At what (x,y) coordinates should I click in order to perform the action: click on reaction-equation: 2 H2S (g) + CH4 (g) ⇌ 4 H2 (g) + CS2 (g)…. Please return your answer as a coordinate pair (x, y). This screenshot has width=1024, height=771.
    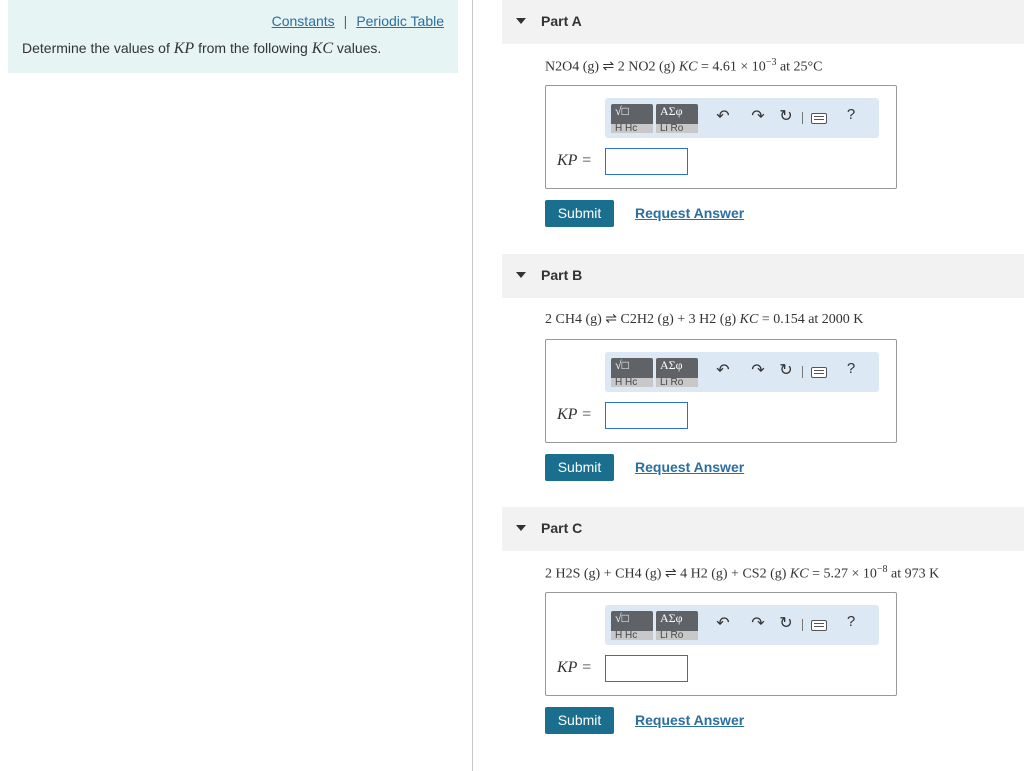
    Looking at the image, I should click on (742, 573).